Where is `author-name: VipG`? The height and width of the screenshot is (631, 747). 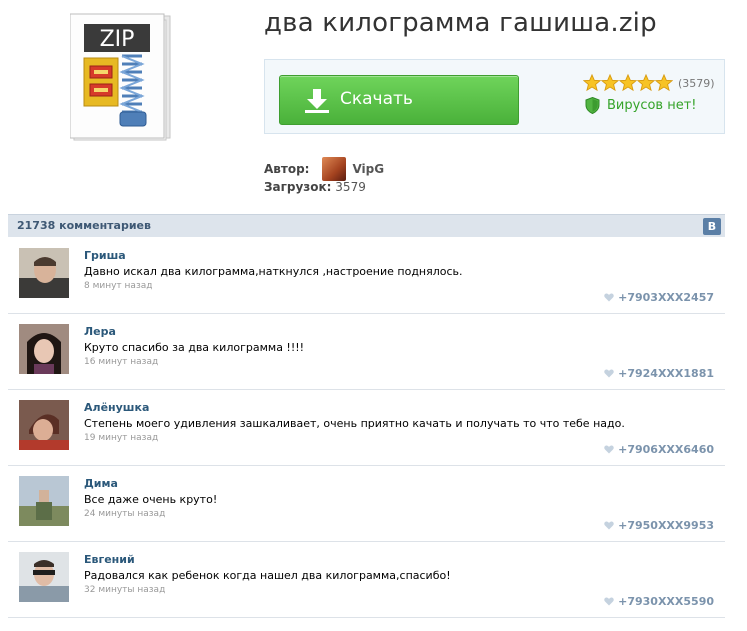 author-name: VipG is located at coordinates (368, 169).